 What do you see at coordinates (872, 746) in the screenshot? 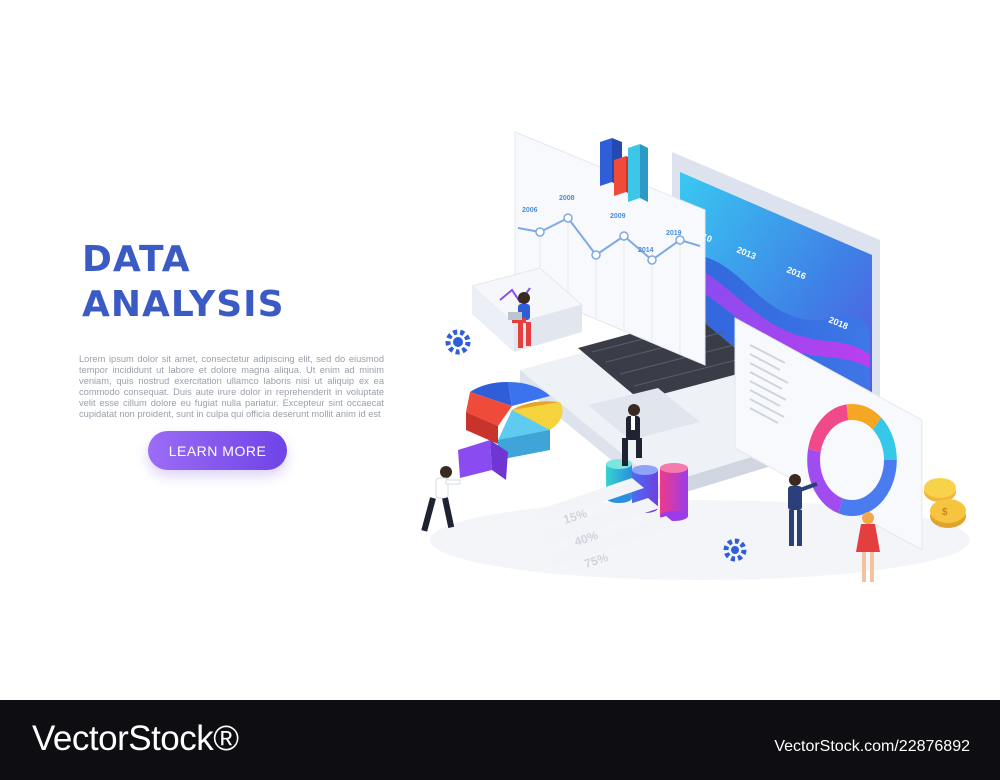
I see `image-id: VectorStock.com/22876892` at bounding box center [872, 746].